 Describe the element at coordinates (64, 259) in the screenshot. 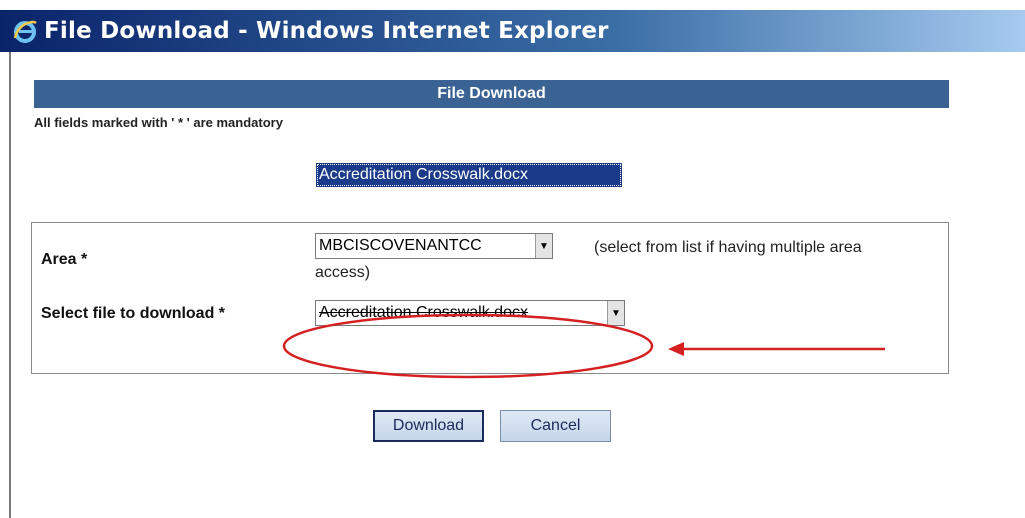

I see `area-label: Area *` at that location.